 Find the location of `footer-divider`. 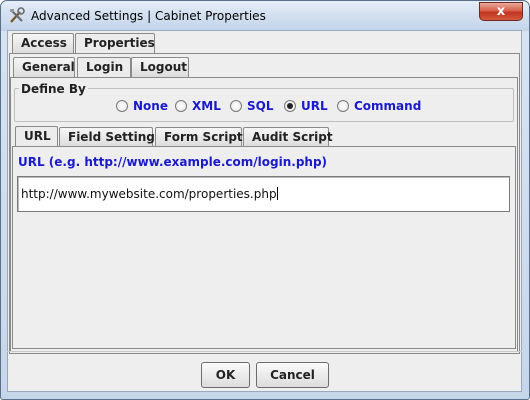

footer-divider is located at coordinates (264, 351).